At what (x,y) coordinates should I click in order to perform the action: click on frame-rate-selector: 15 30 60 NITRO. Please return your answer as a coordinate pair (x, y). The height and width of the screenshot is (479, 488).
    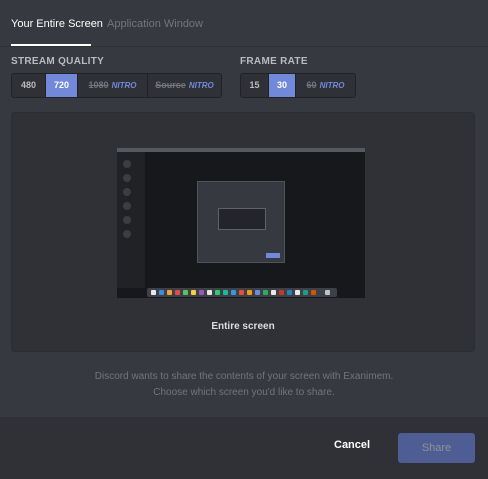
    Looking at the image, I should click on (298, 85).